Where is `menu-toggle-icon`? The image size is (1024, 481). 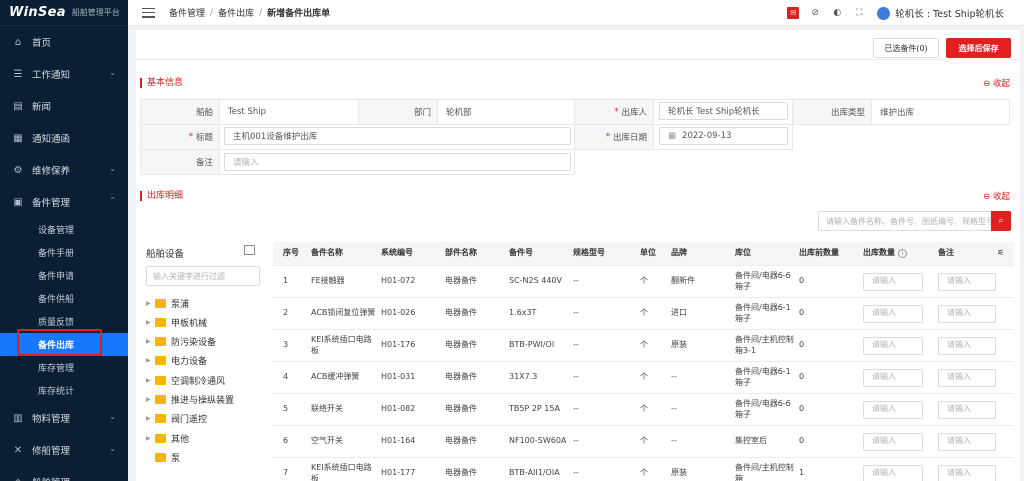
menu-toggle-icon is located at coordinates (148, 12).